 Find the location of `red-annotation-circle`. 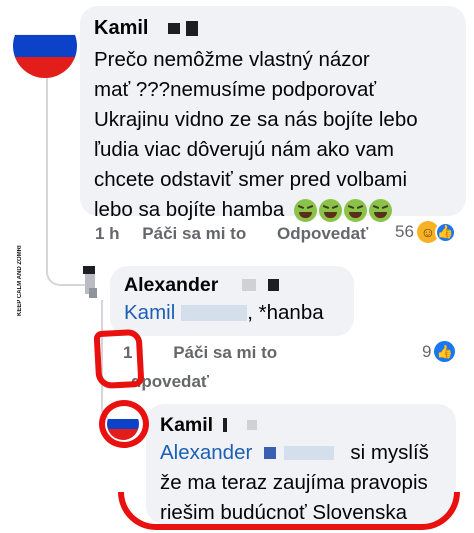

red-annotation-circle is located at coordinates (124, 424).